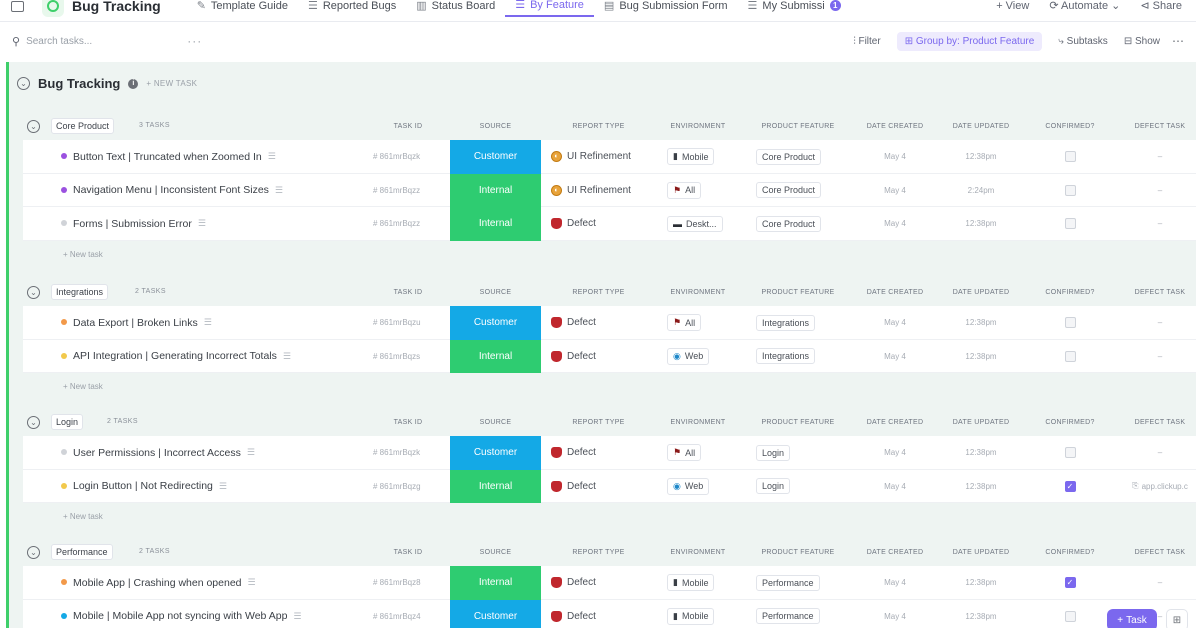  Describe the element at coordinates (969, 41) in the screenshot. I see `group-by-button: ⊞ Group by: Product Feature` at that location.